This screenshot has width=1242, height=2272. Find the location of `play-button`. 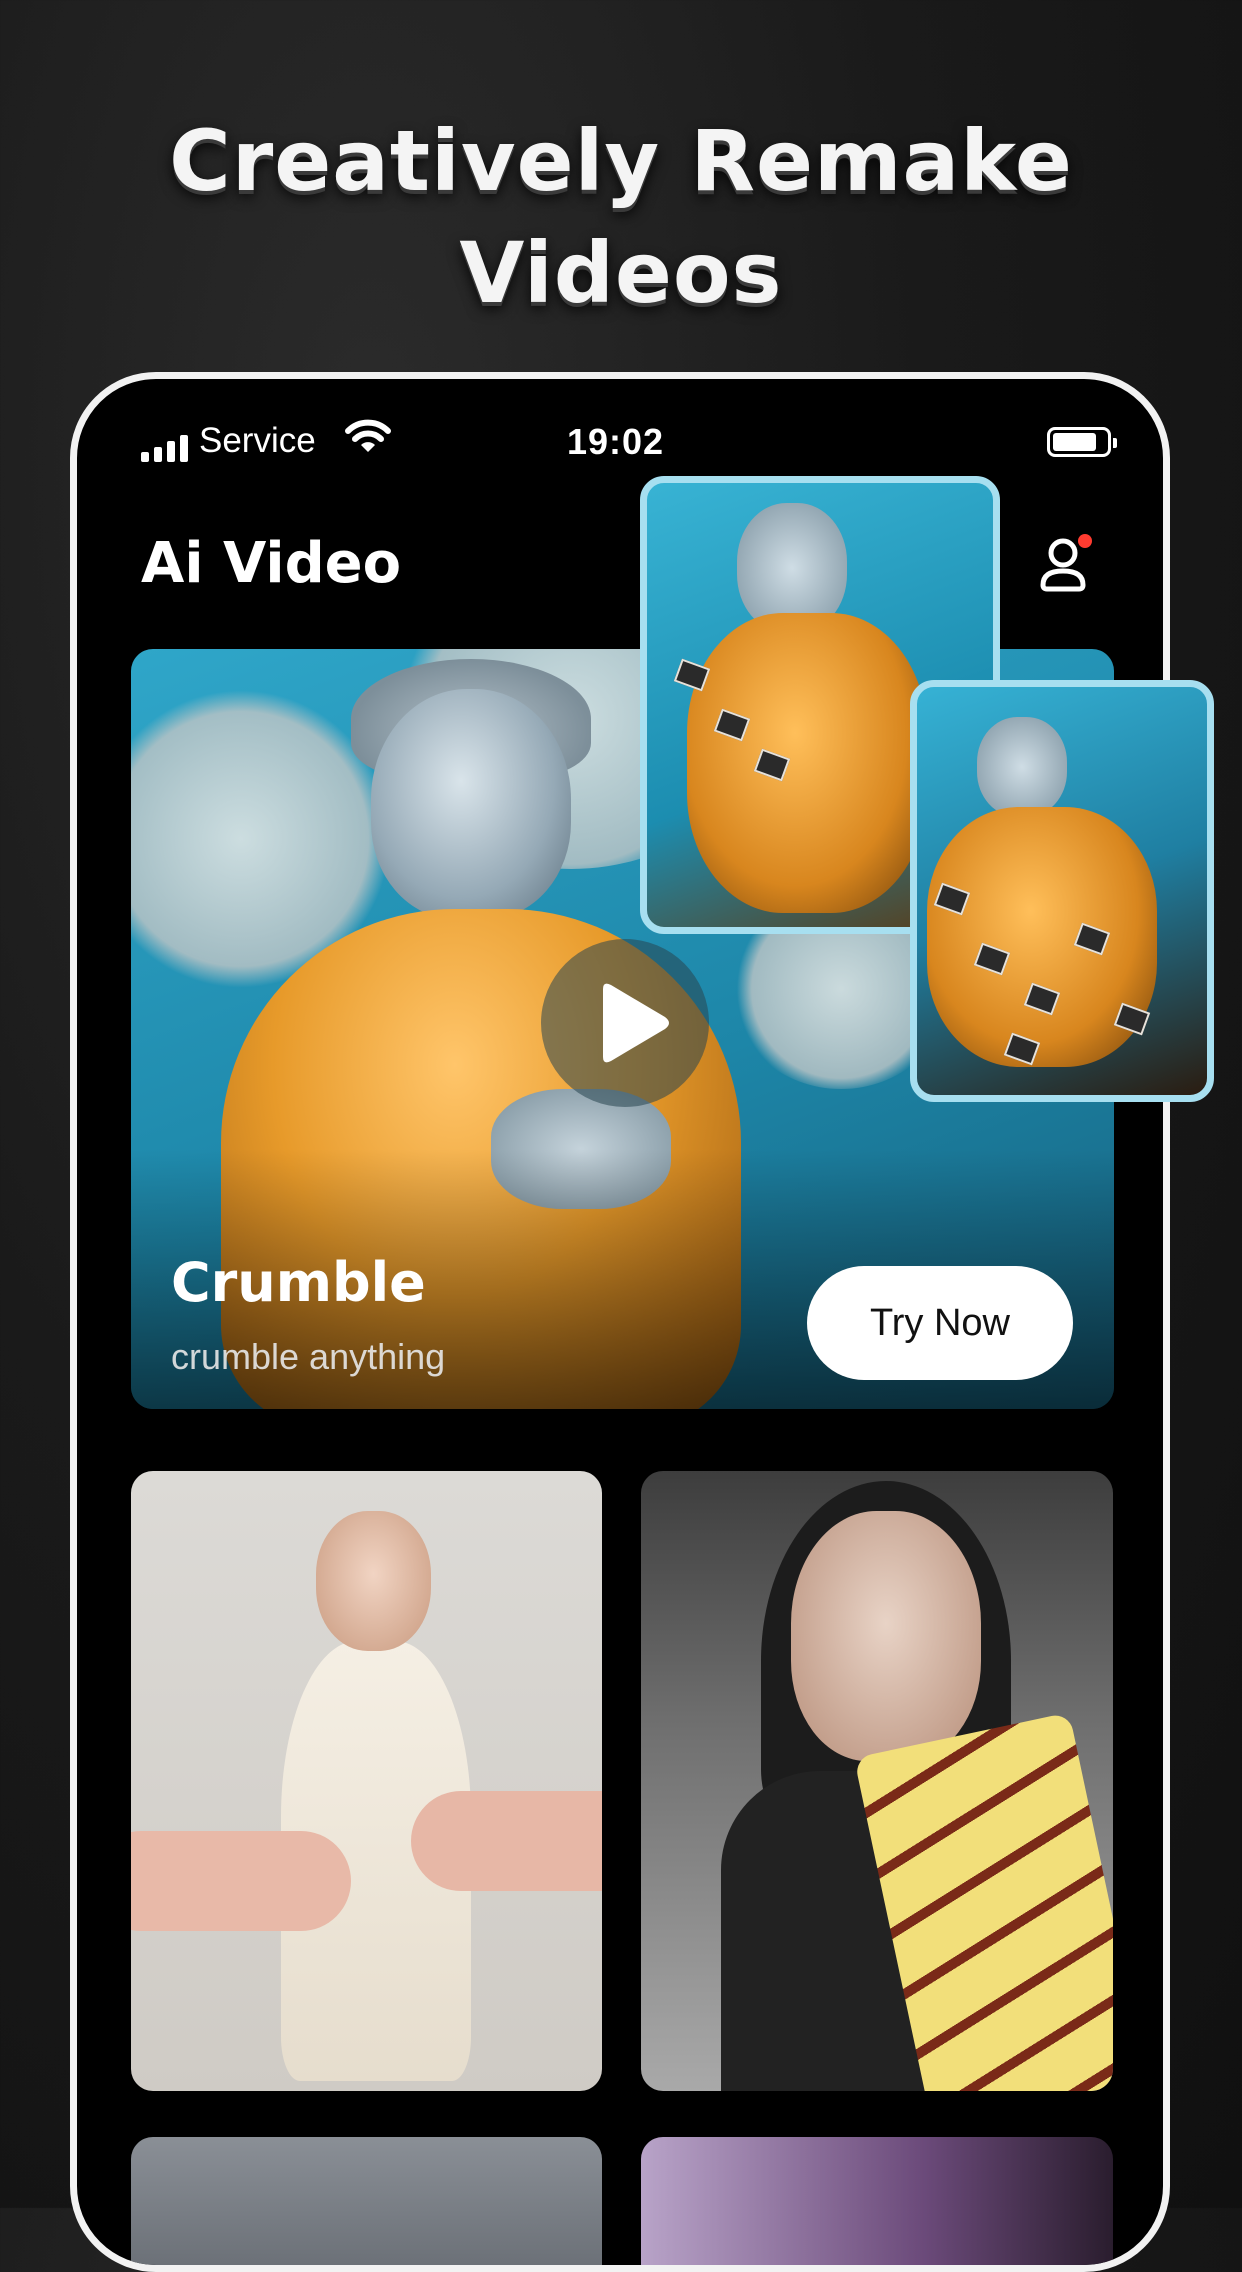

play-button is located at coordinates (625, 1023).